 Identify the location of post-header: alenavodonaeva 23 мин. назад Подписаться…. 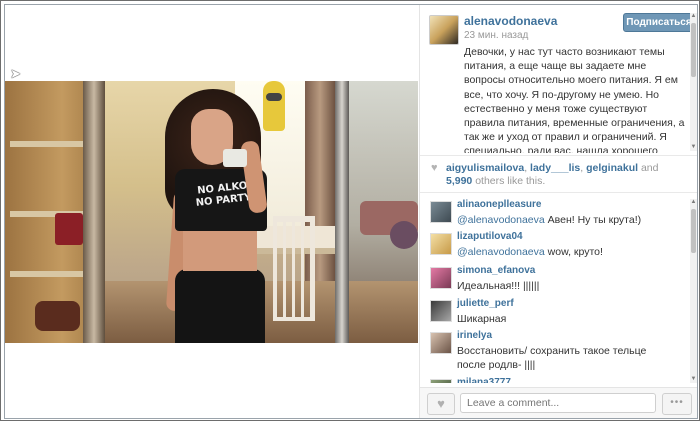
(558, 80).